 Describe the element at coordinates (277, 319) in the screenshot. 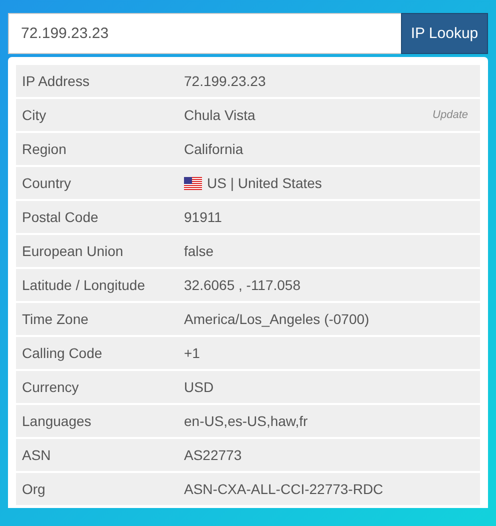

I see `value-text: America/Los_Angeles (-0700)` at that location.